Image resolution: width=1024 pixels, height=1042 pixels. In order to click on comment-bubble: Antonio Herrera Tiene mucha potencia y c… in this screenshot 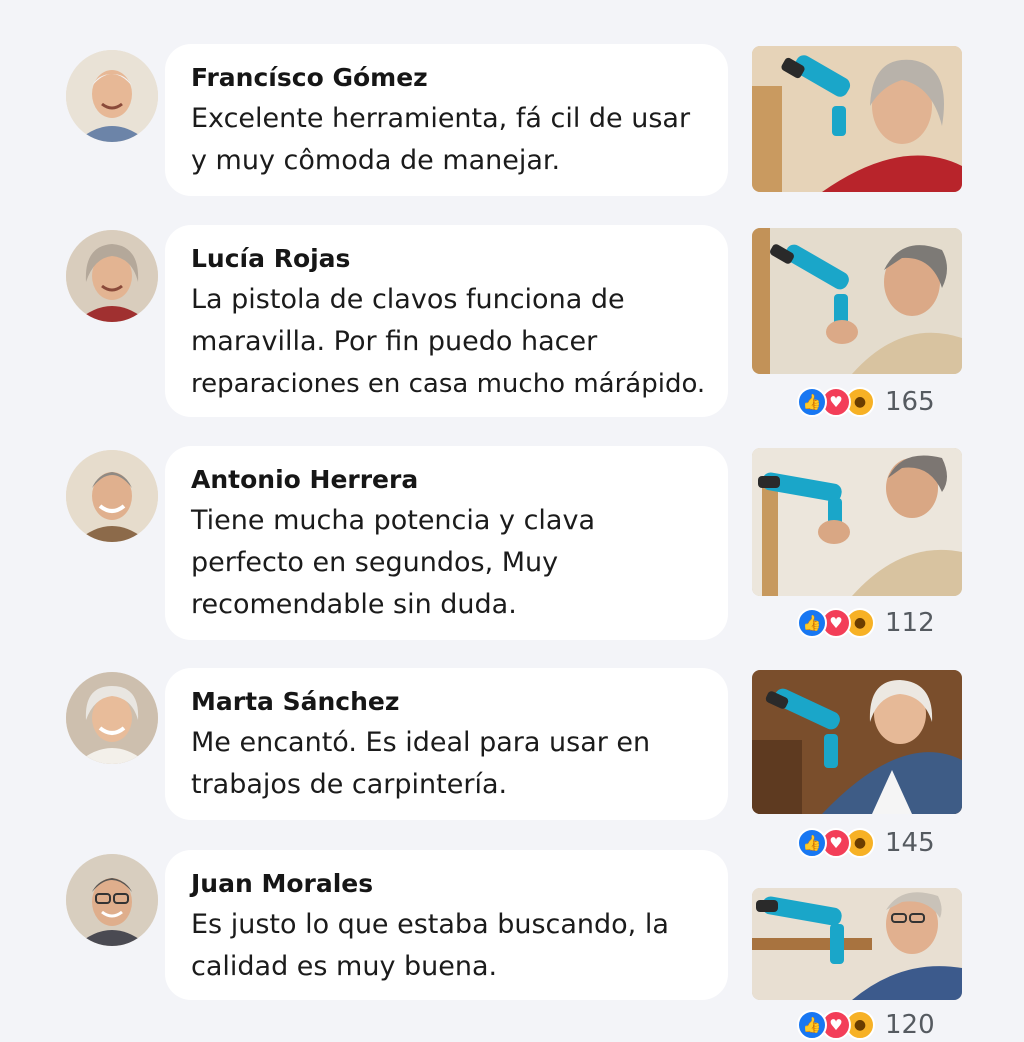, I will do `click(446, 543)`.